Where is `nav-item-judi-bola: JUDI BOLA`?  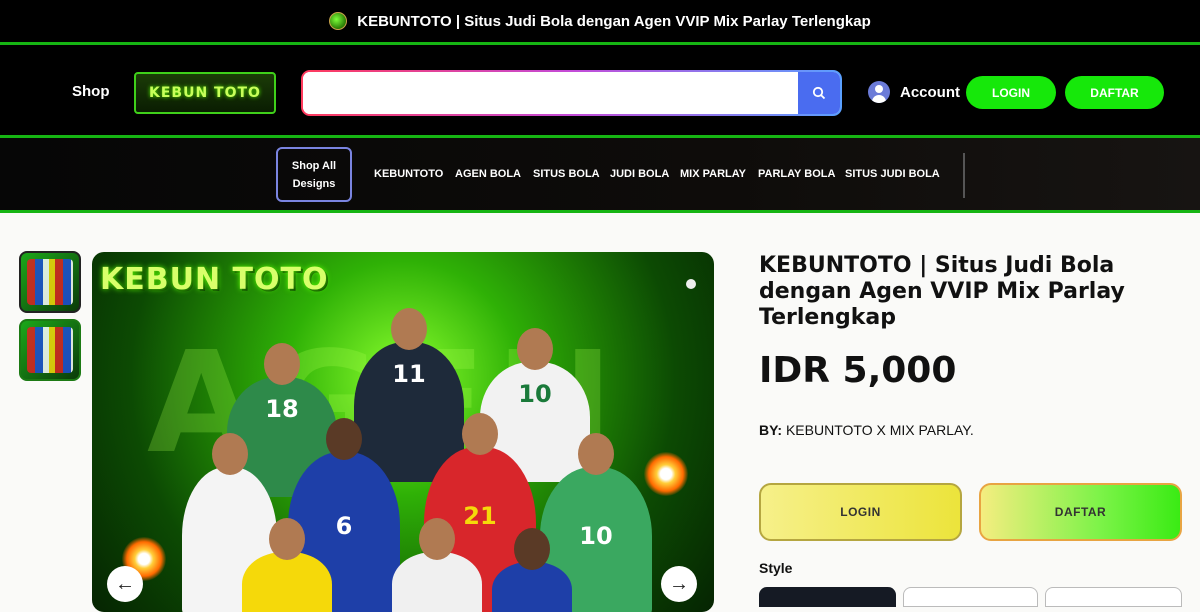
nav-item-judi-bola: JUDI BOLA is located at coordinates (639, 174).